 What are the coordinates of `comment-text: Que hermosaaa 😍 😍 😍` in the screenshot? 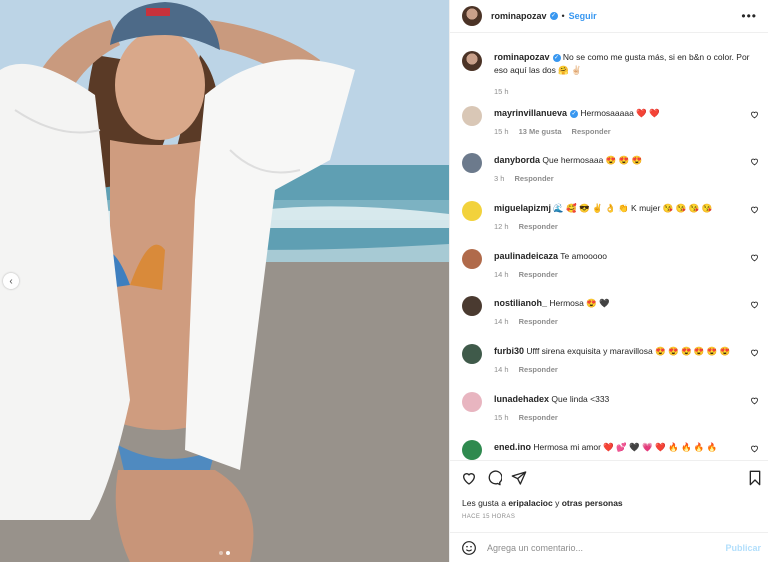 It's located at (592, 160).